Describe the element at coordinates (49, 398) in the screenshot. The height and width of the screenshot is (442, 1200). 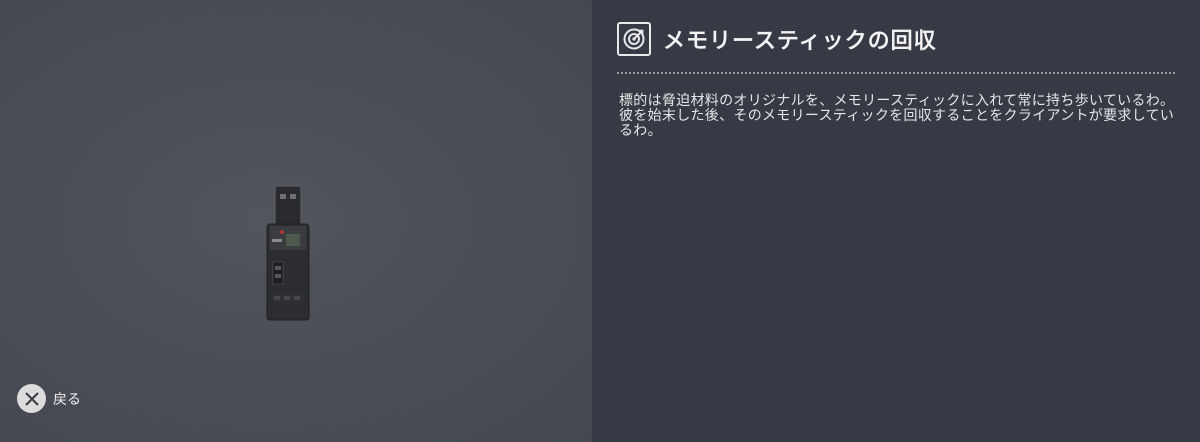
I see `back-button: 戻る` at that location.